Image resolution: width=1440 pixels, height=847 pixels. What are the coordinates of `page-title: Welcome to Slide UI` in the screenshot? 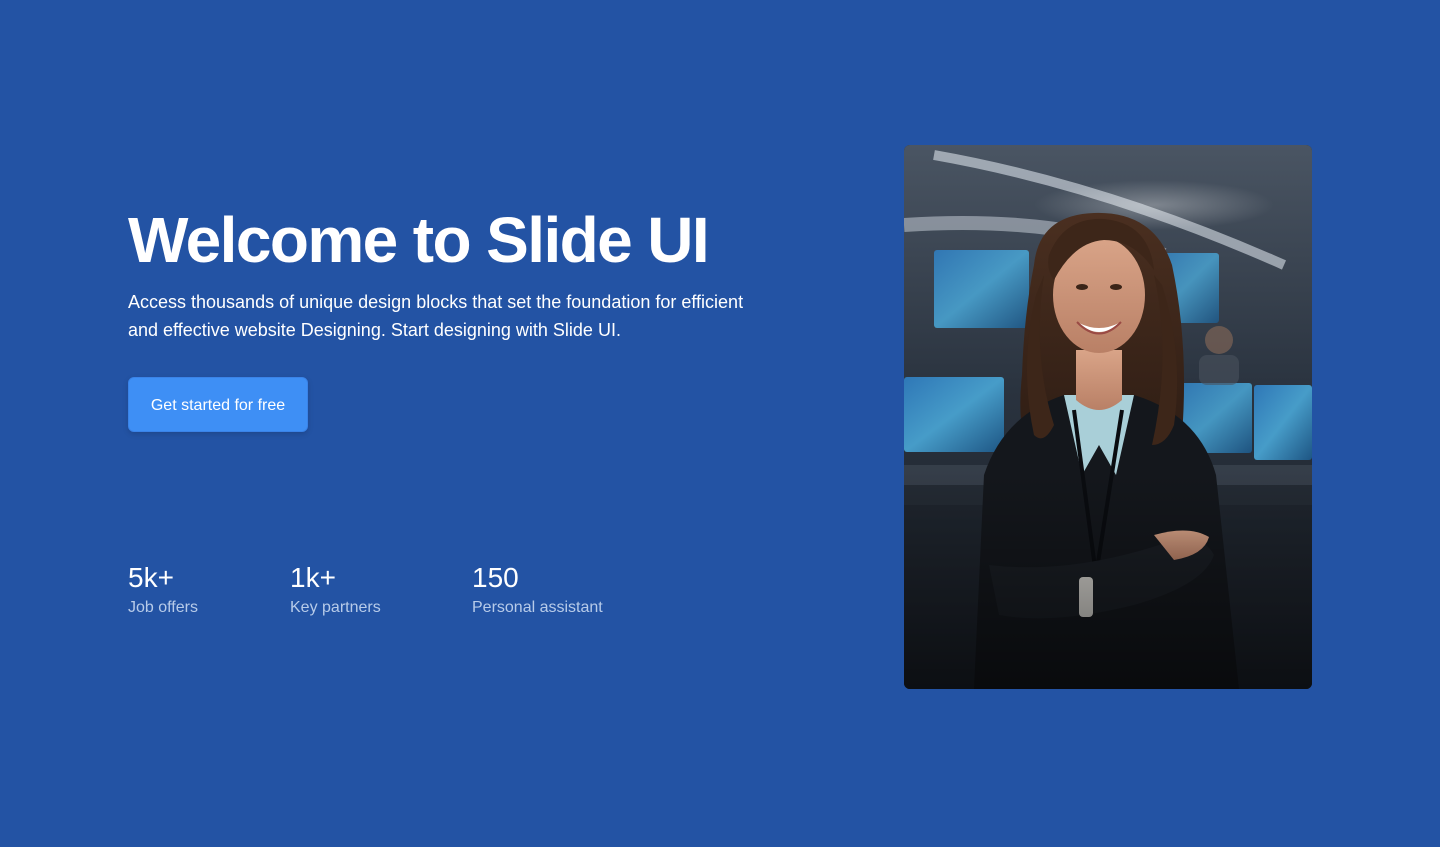 It's located at (419, 240).